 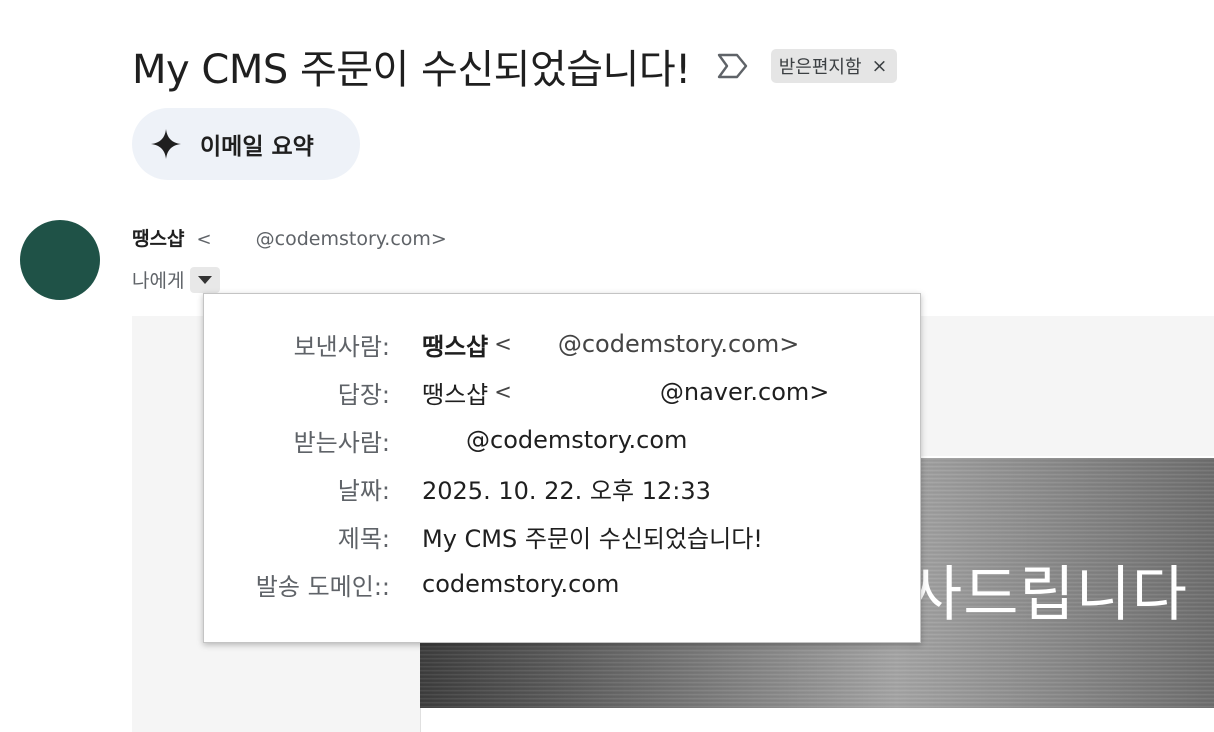 I want to click on sparkle-icon, so click(x=166, y=144).